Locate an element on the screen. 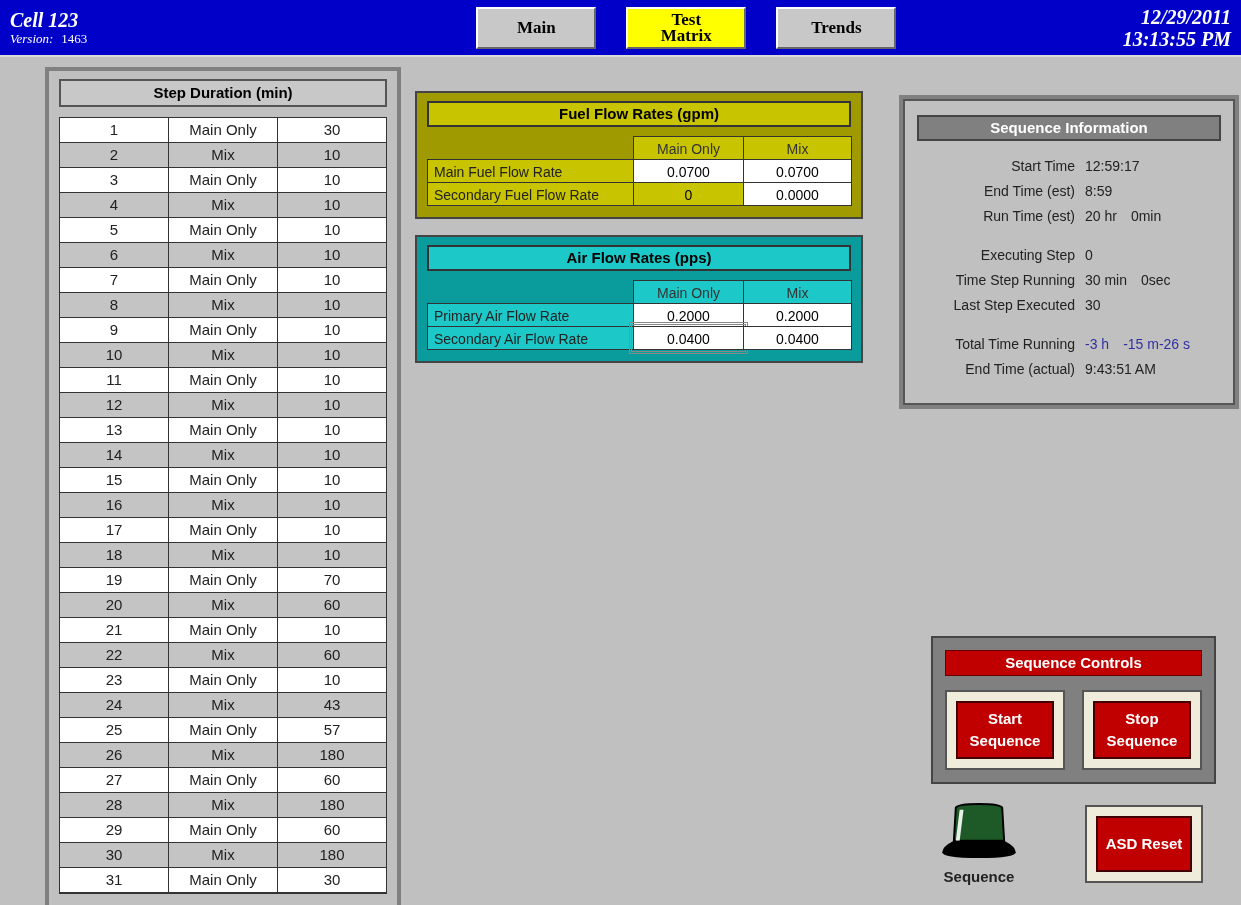 The width and height of the screenshot is (1241, 905). step-number-cell: 9 is located at coordinates (114, 330).